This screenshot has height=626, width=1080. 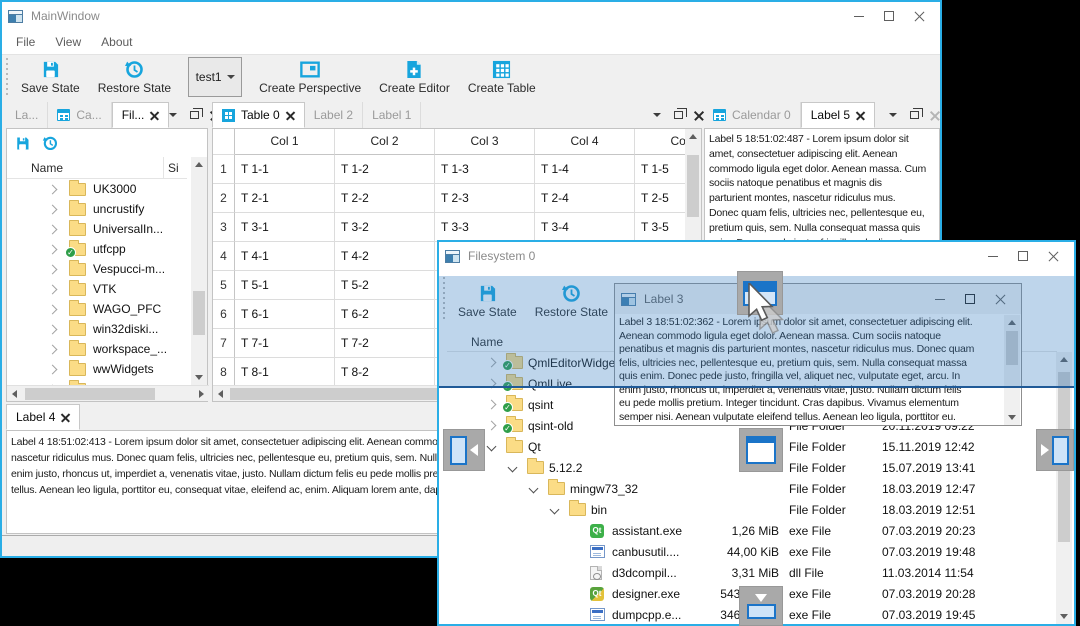 I want to click on row-number: 7, so click(x=224, y=343).